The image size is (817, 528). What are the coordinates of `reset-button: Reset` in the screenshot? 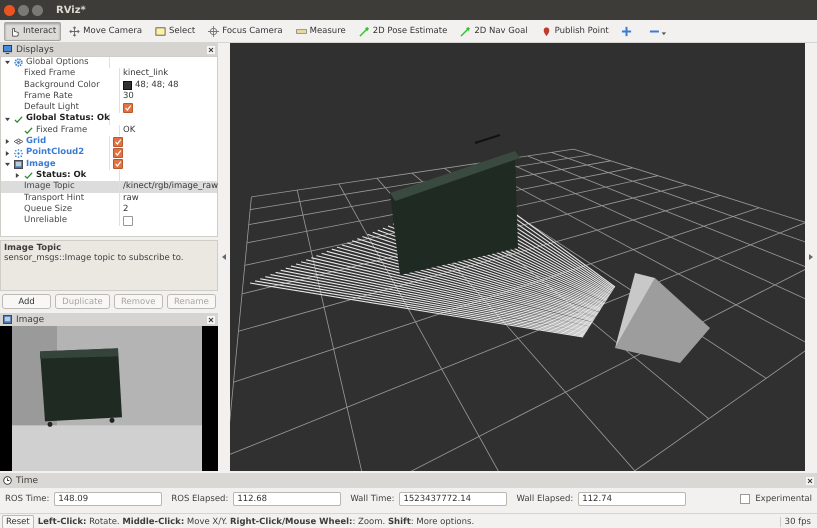 It's located at (18, 521).